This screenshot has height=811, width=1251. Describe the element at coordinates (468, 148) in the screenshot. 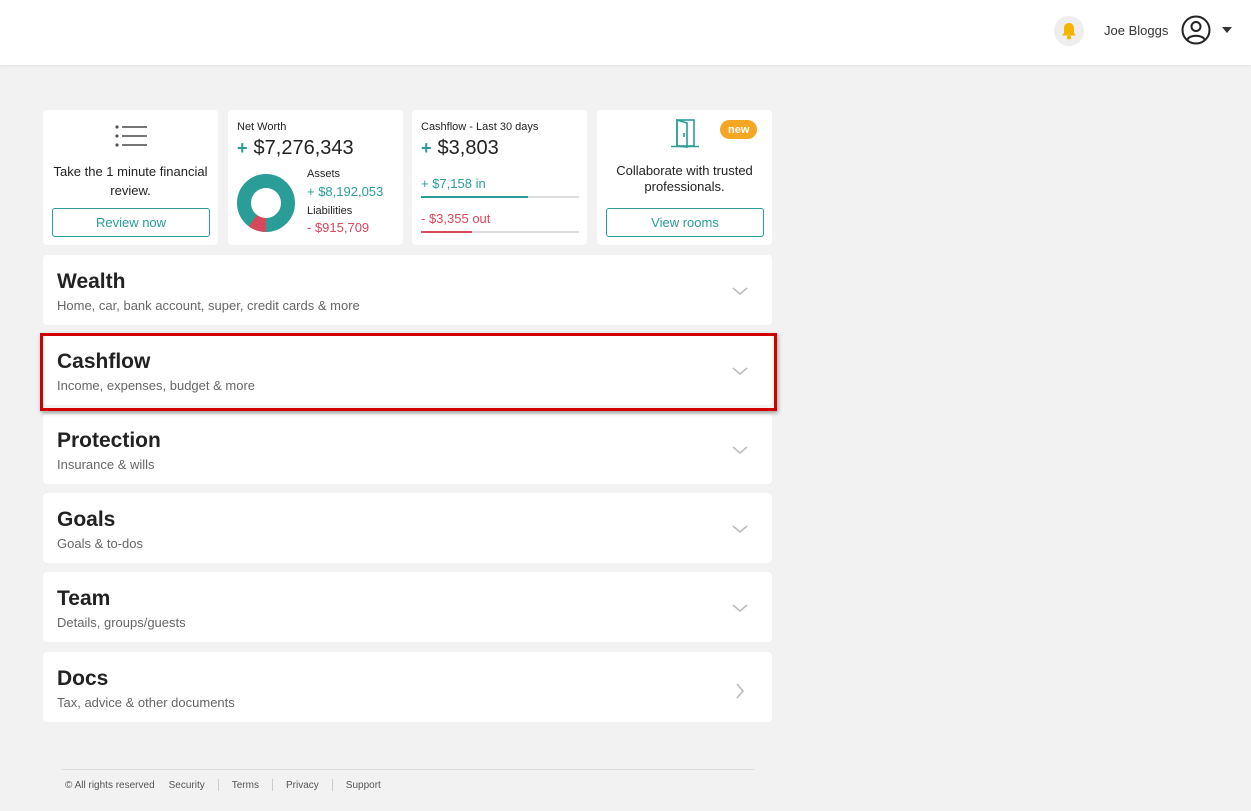

I see `cashflow-value: $3,803` at that location.